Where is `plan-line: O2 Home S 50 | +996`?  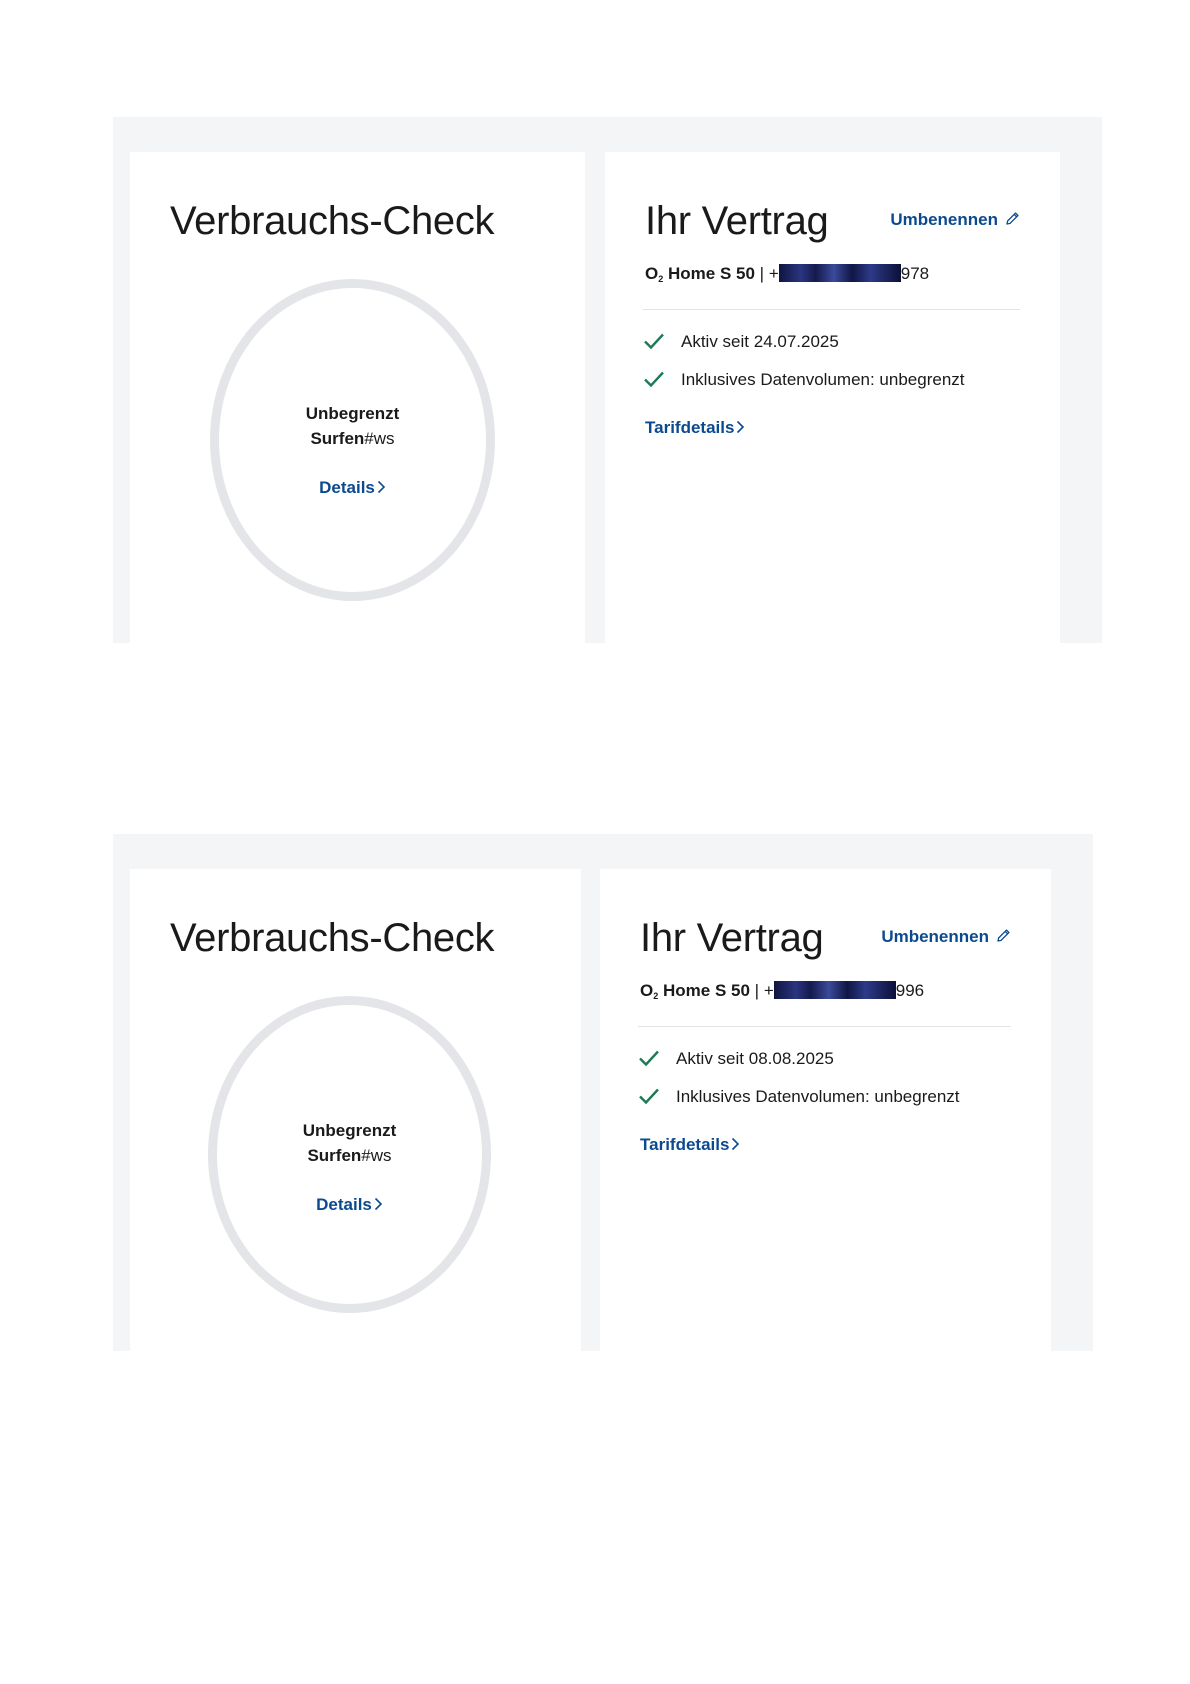 plan-line: O2 Home S 50 | +996 is located at coordinates (782, 991).